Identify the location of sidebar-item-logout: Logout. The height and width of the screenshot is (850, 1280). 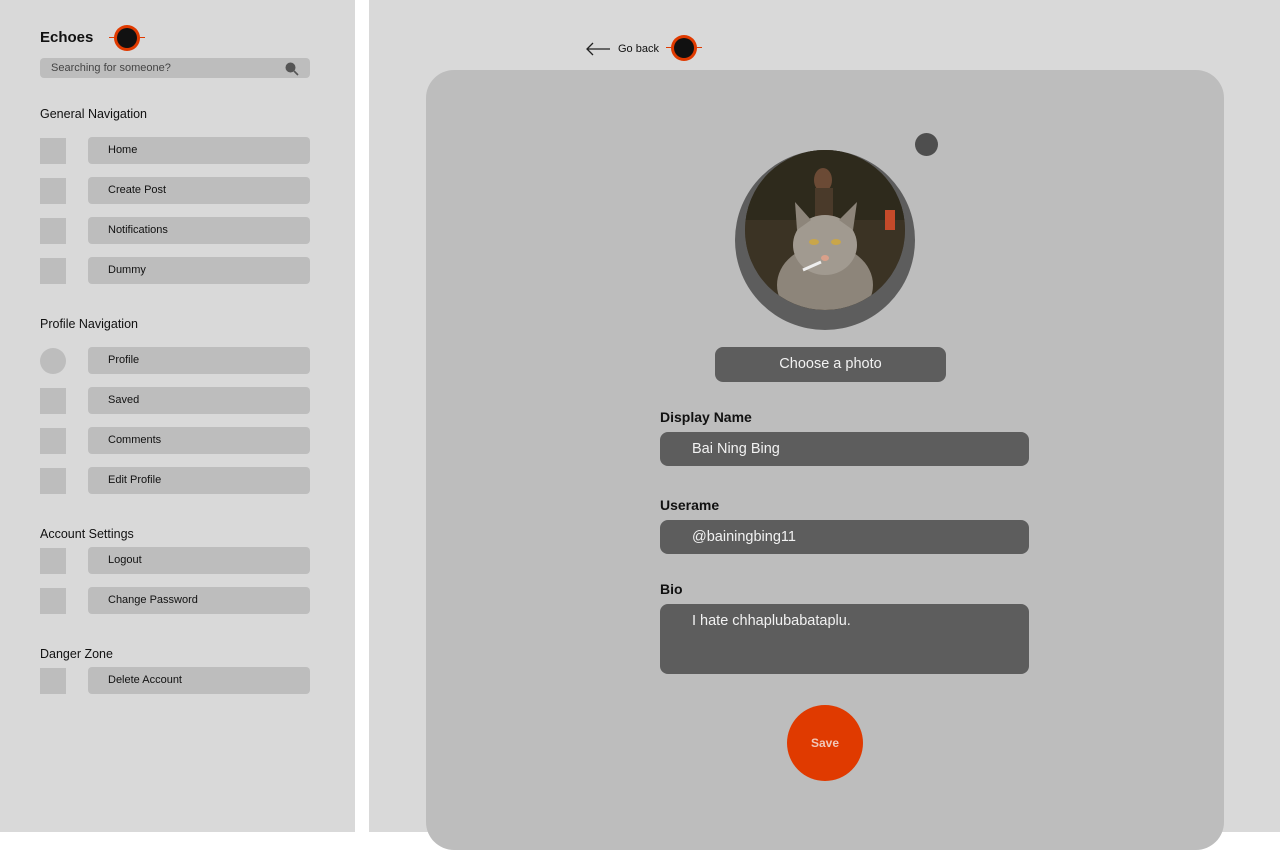
(175, 560).